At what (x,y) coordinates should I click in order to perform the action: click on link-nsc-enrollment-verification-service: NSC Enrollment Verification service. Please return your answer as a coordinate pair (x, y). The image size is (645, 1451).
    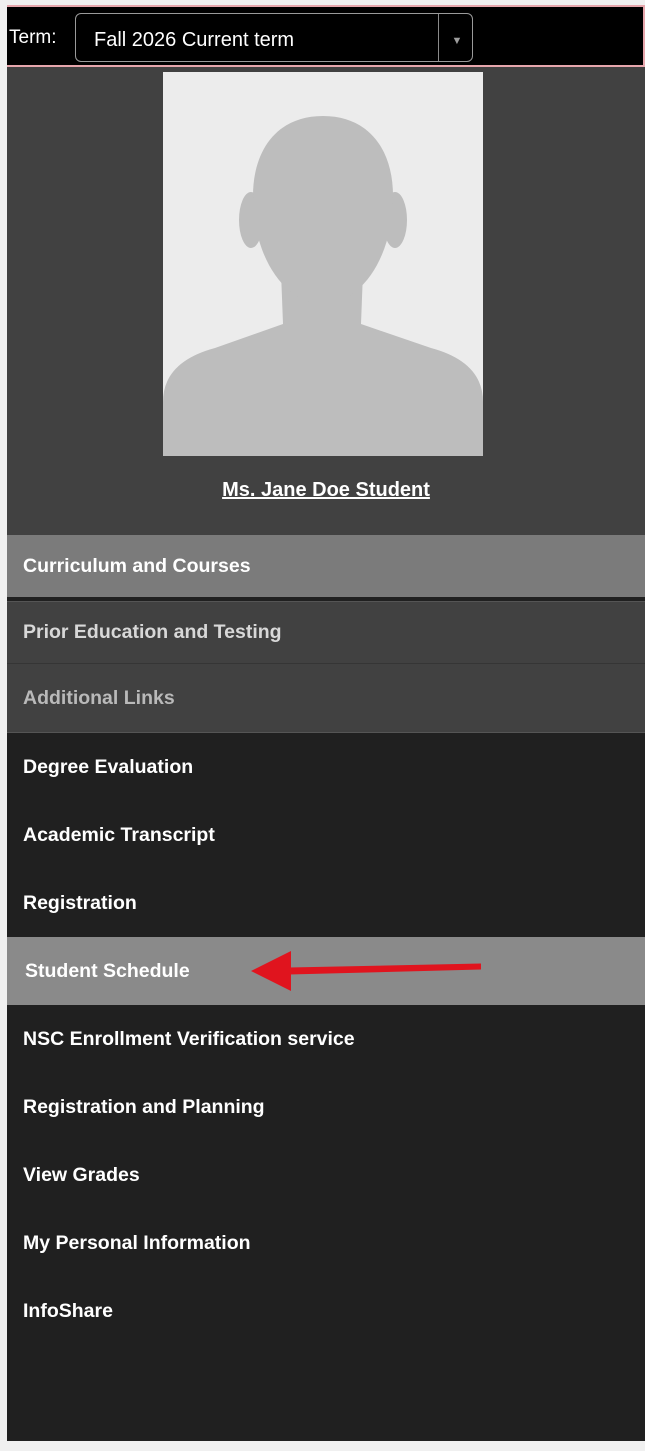
    Looking at the image, I should click on (326, 1039).